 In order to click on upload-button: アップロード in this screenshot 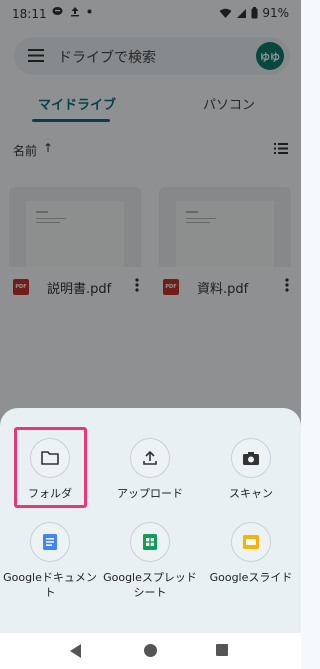, I will do `click(150, 469)`.